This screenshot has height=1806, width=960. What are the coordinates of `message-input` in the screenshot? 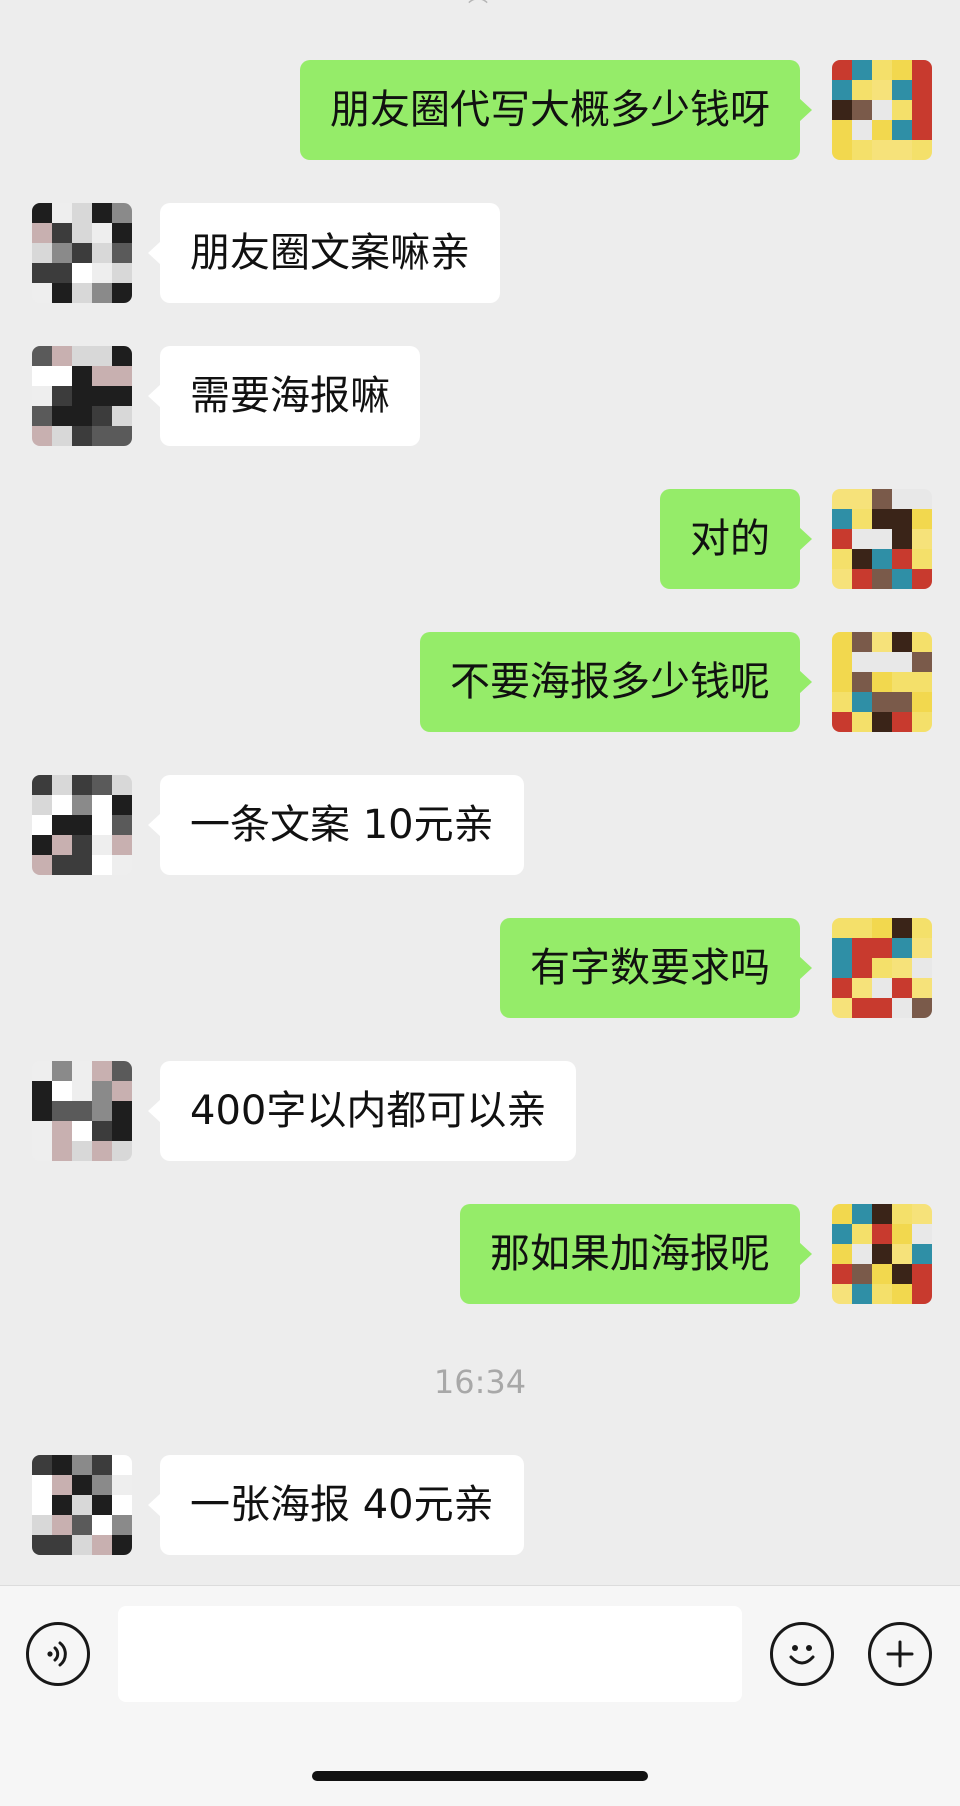 It's located at (430, 1654).